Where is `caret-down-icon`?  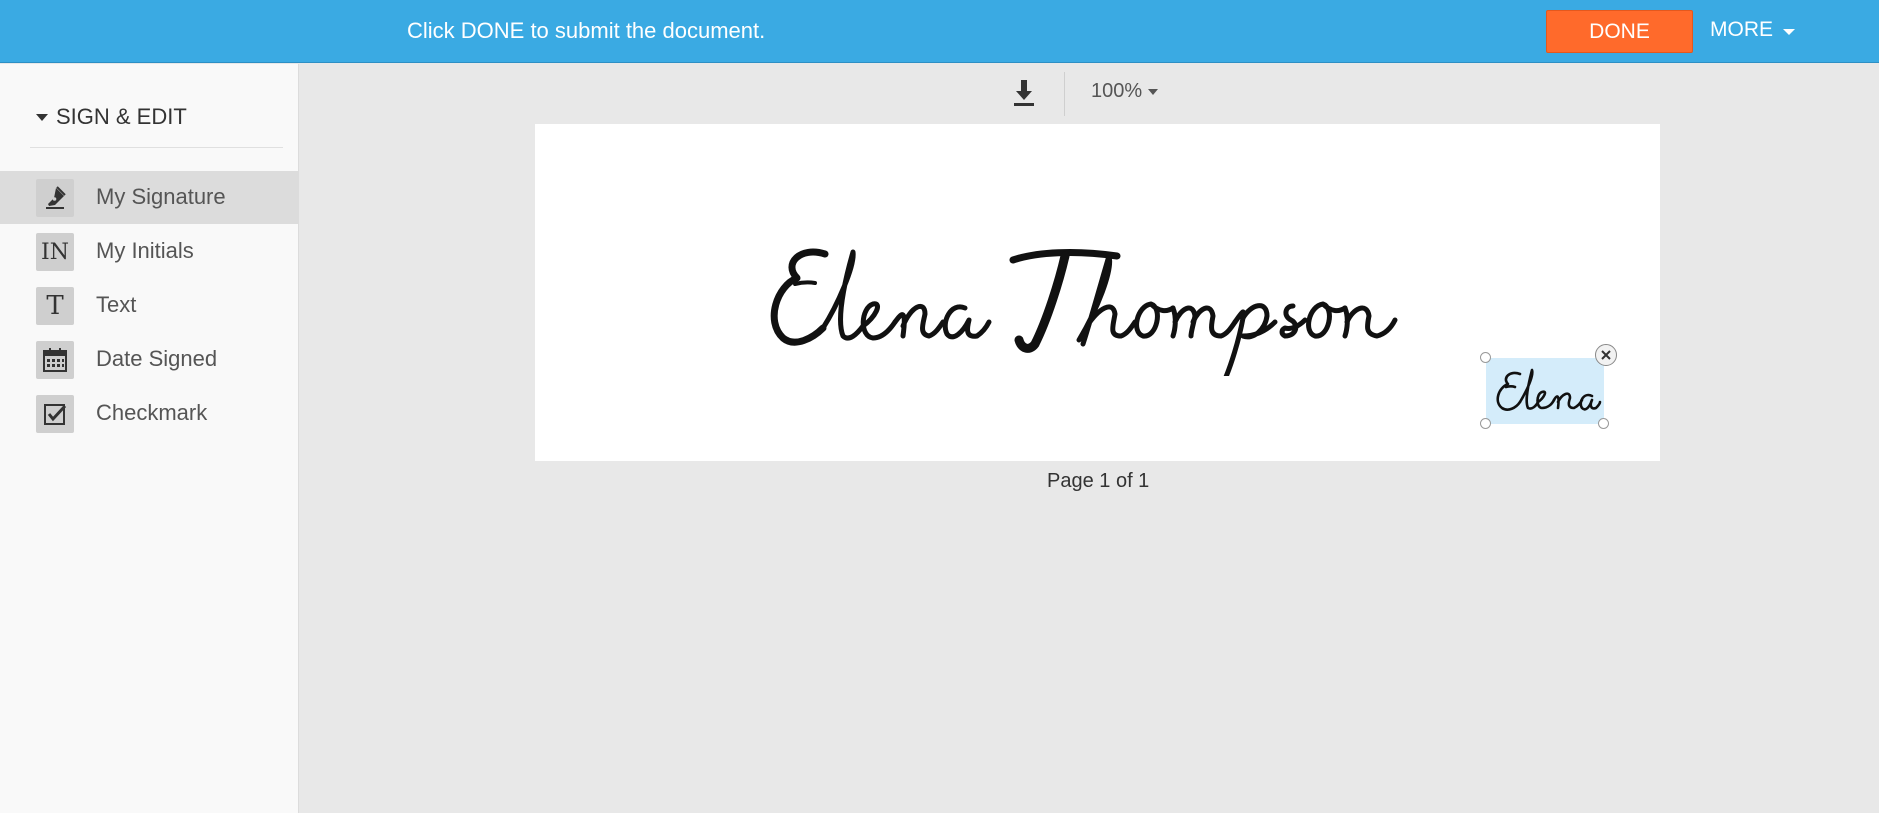 caret-down-icon is located at coordinates (42, 117).